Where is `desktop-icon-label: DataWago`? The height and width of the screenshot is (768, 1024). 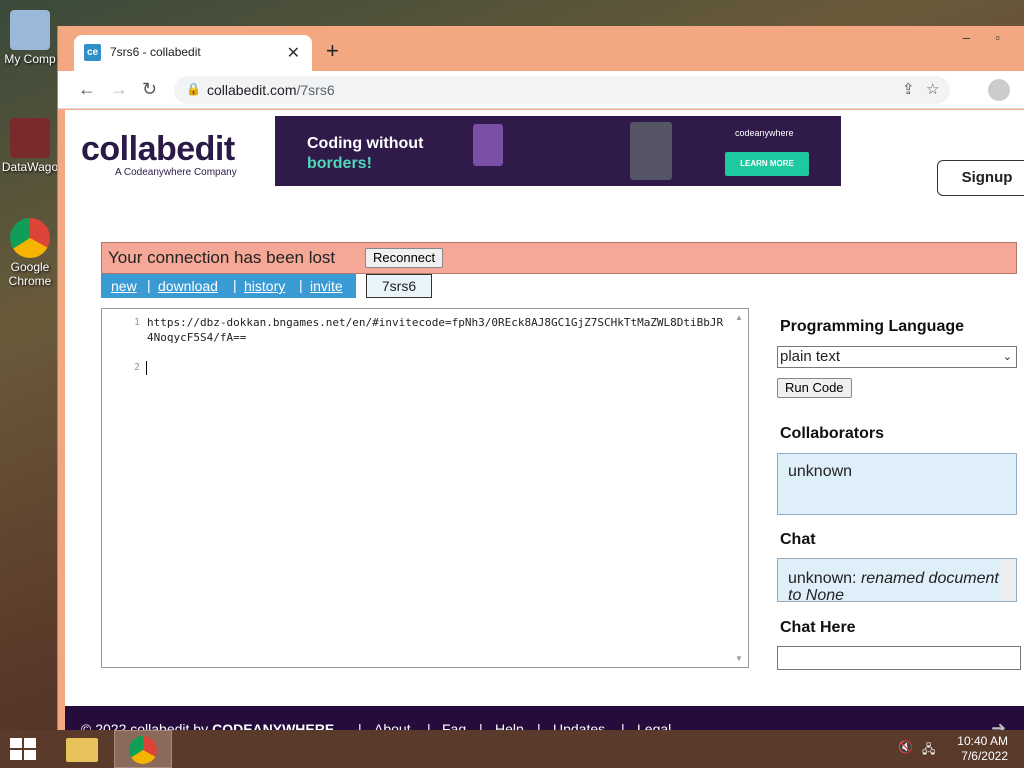
desktop-icon-label: DataWago is located at coordinates (30, 167).